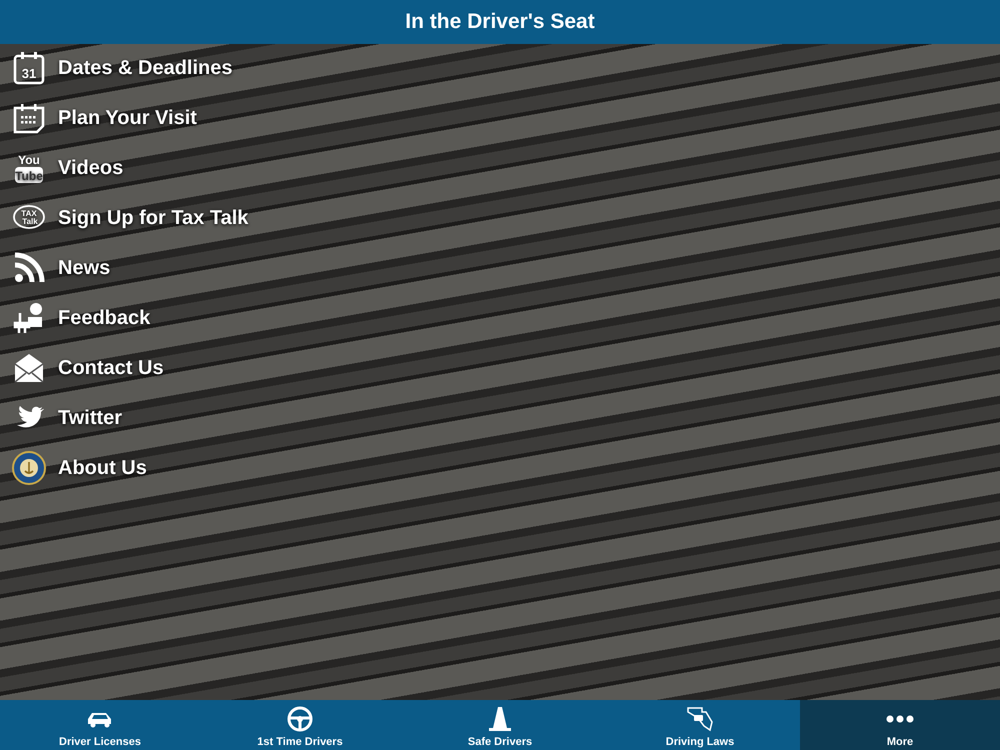 This screenshot has width=1000, height=750. I want to click on menu-item: Twitter, so click(70, 418).